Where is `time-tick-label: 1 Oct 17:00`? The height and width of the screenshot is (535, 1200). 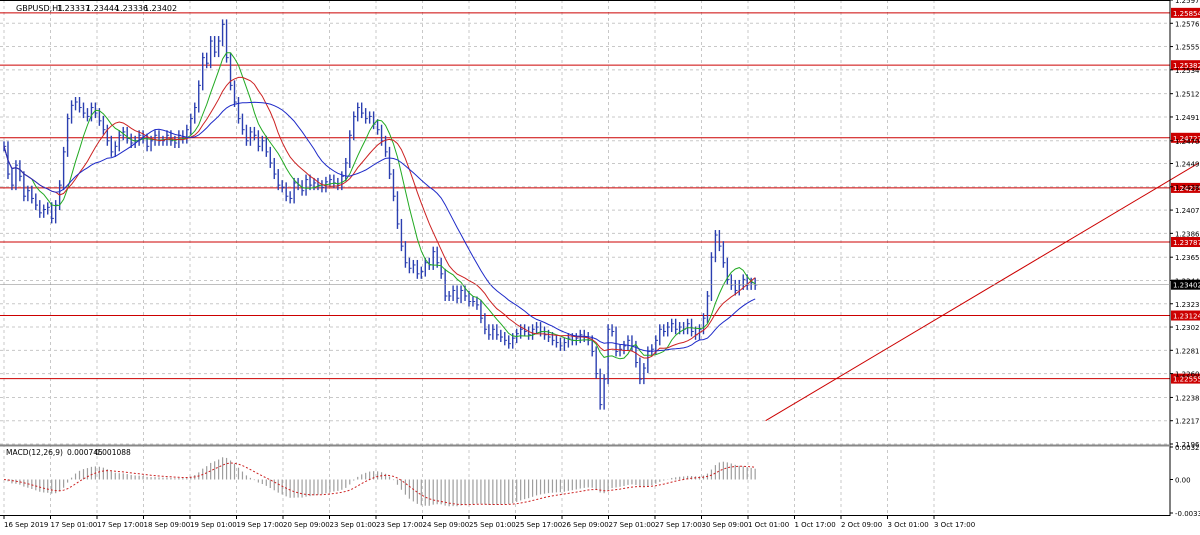
time-tick-label: 1 Oct 17:00 is located at coordinates (815, 525).